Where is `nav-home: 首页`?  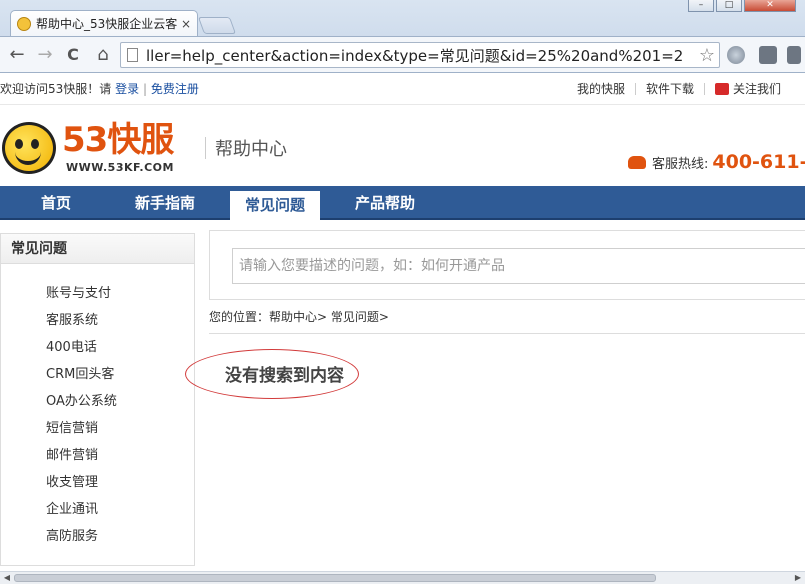 nav-home: 首页 is located at coordinates (56, 203).